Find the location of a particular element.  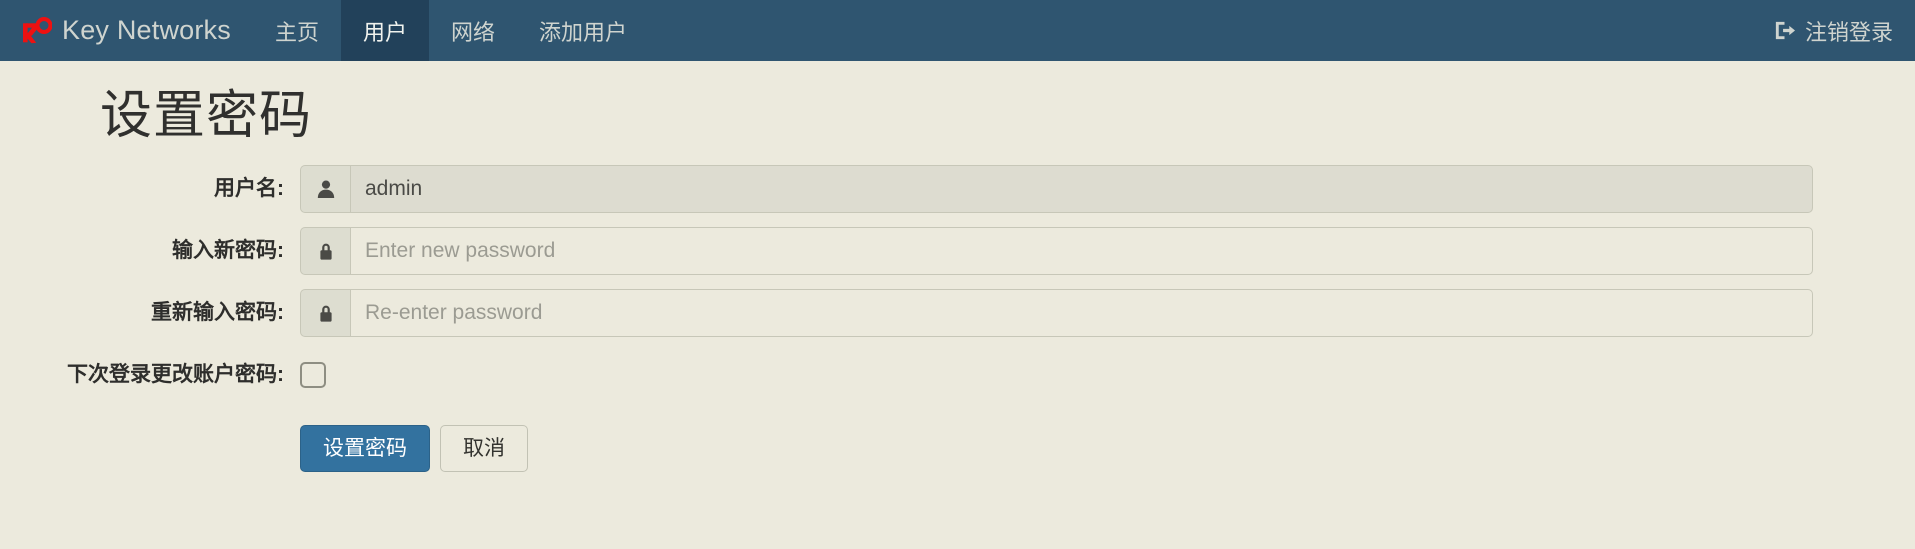

username-control is located at coordinates (1107, 188).